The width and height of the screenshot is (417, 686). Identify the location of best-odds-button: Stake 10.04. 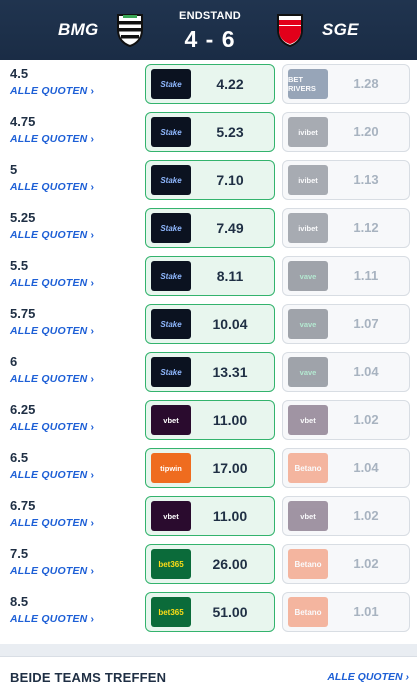
(210, 324).